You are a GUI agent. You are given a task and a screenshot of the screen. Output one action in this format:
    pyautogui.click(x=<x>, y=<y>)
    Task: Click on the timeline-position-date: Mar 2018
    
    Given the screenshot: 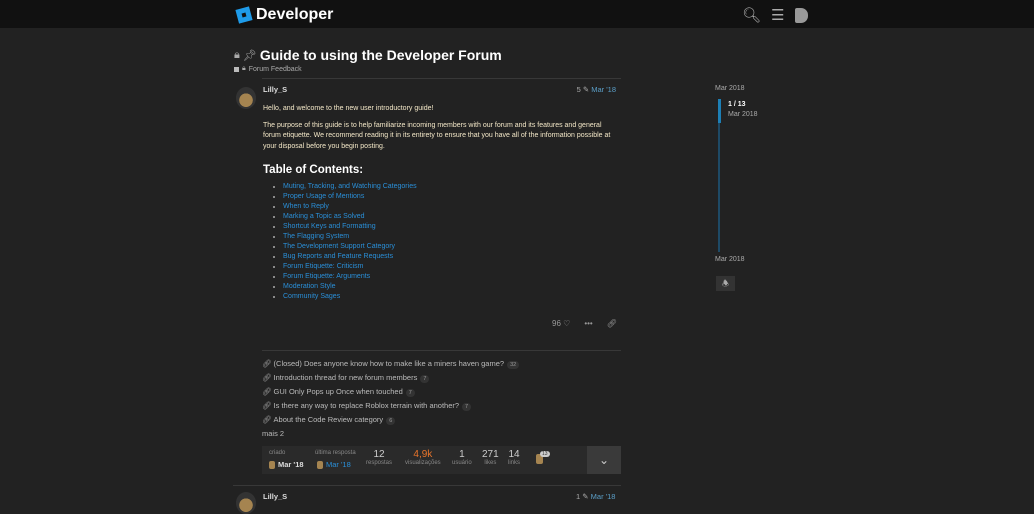 What is the action you would take?
    pyautogui.click(x=743, y=114)
    